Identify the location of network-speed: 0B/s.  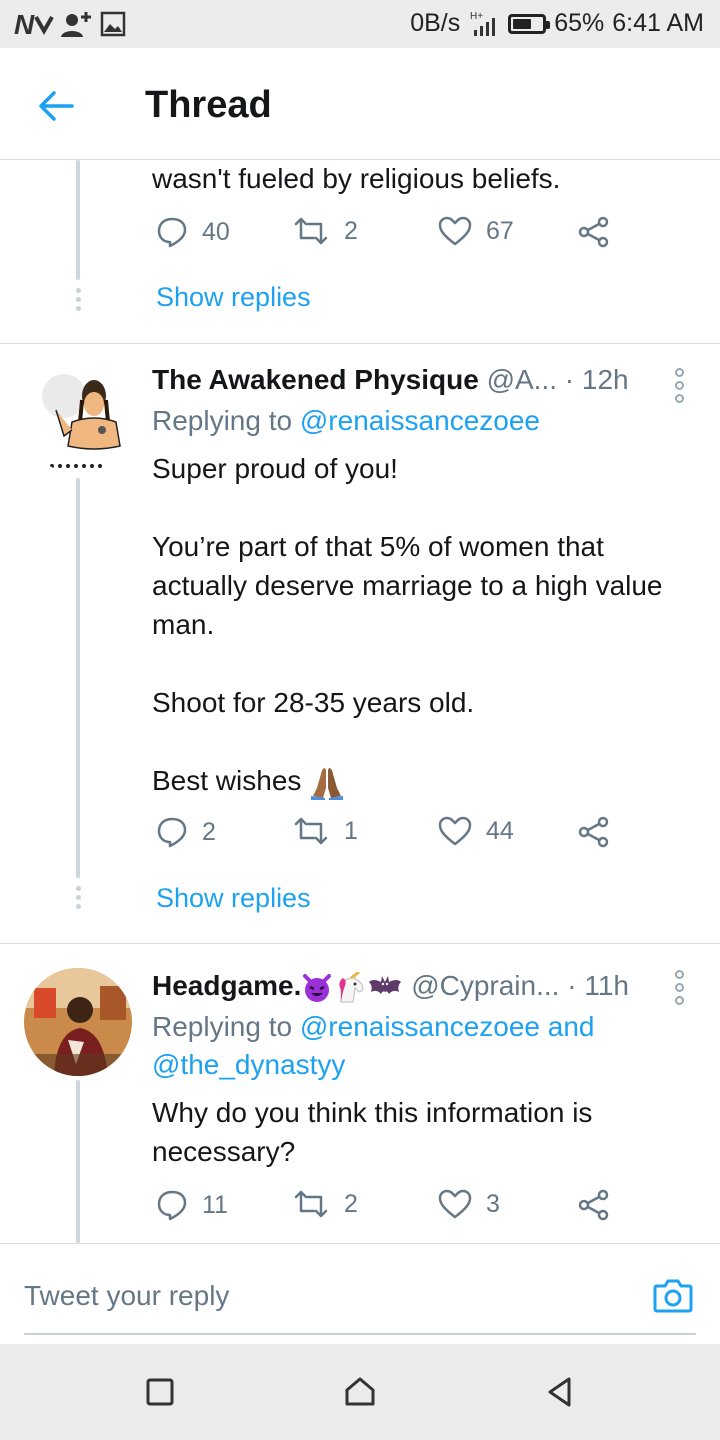
(435, 23).